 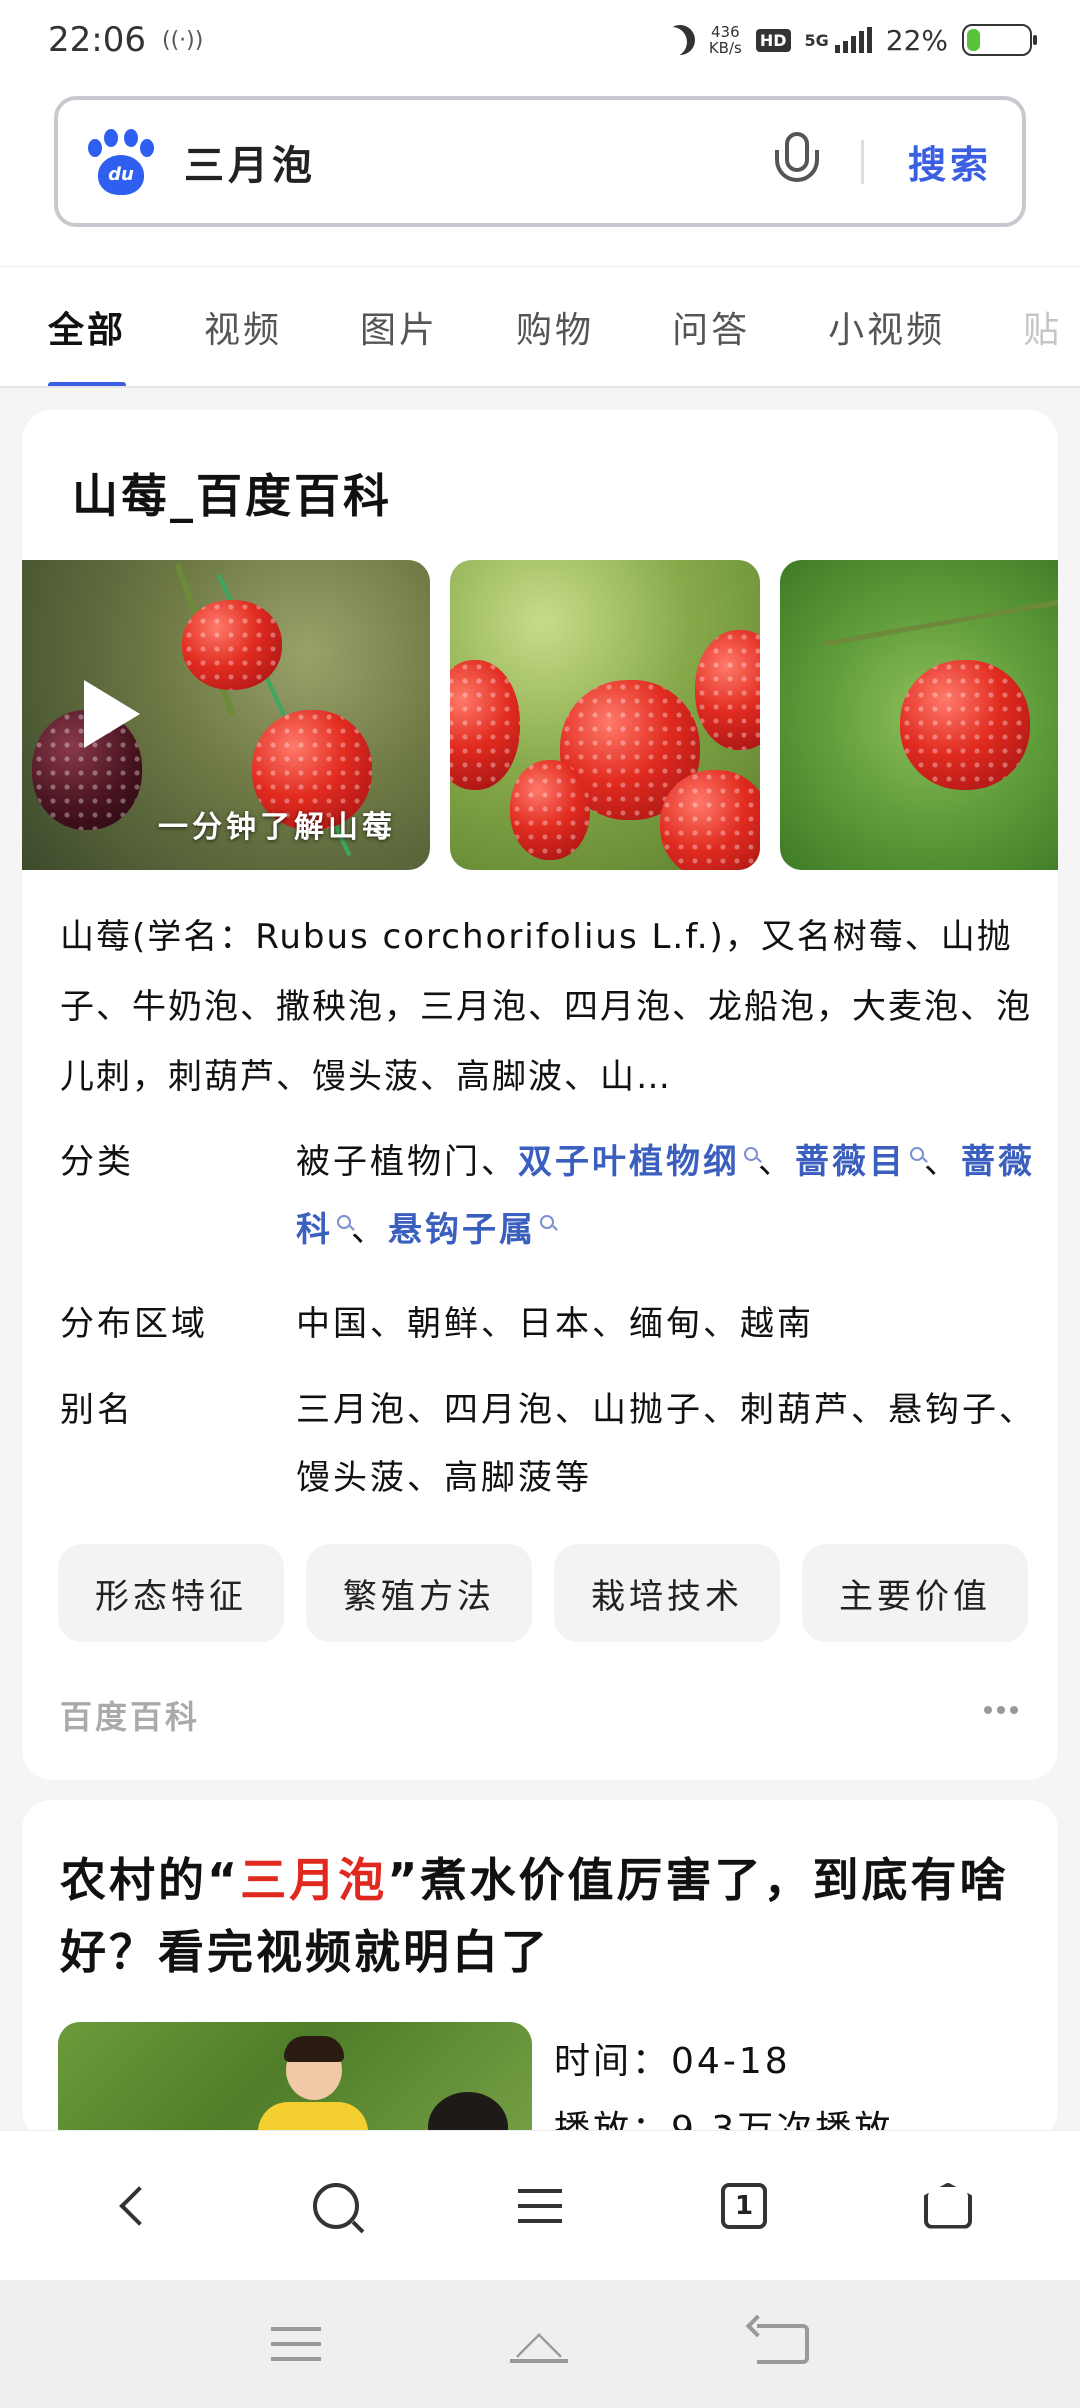 I want to click on time-label: 时间：, so click(x=613, y=2061).